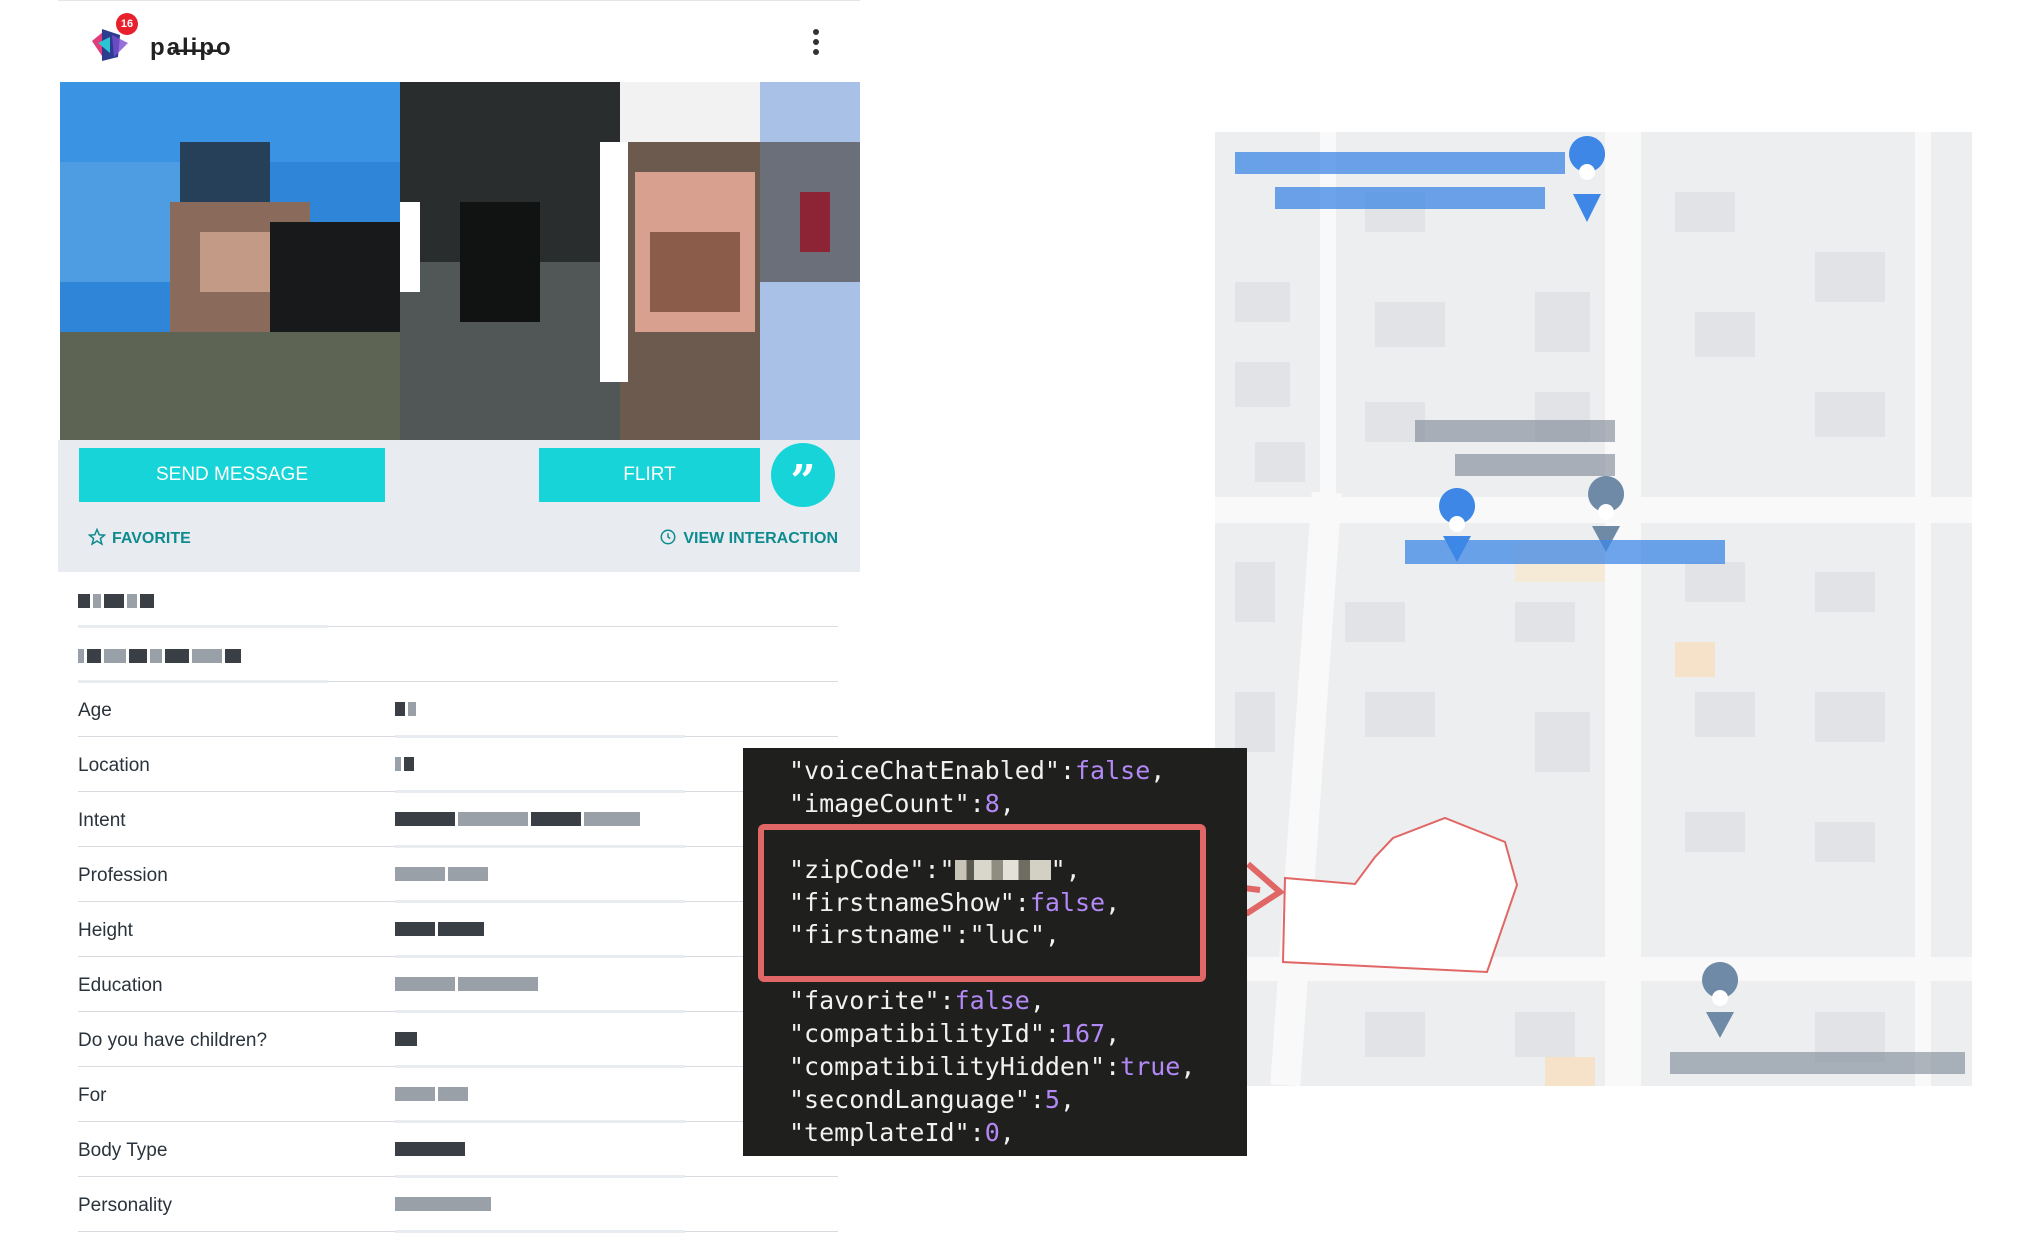  I want to click on detail-label: Intent, so click(102, 820).